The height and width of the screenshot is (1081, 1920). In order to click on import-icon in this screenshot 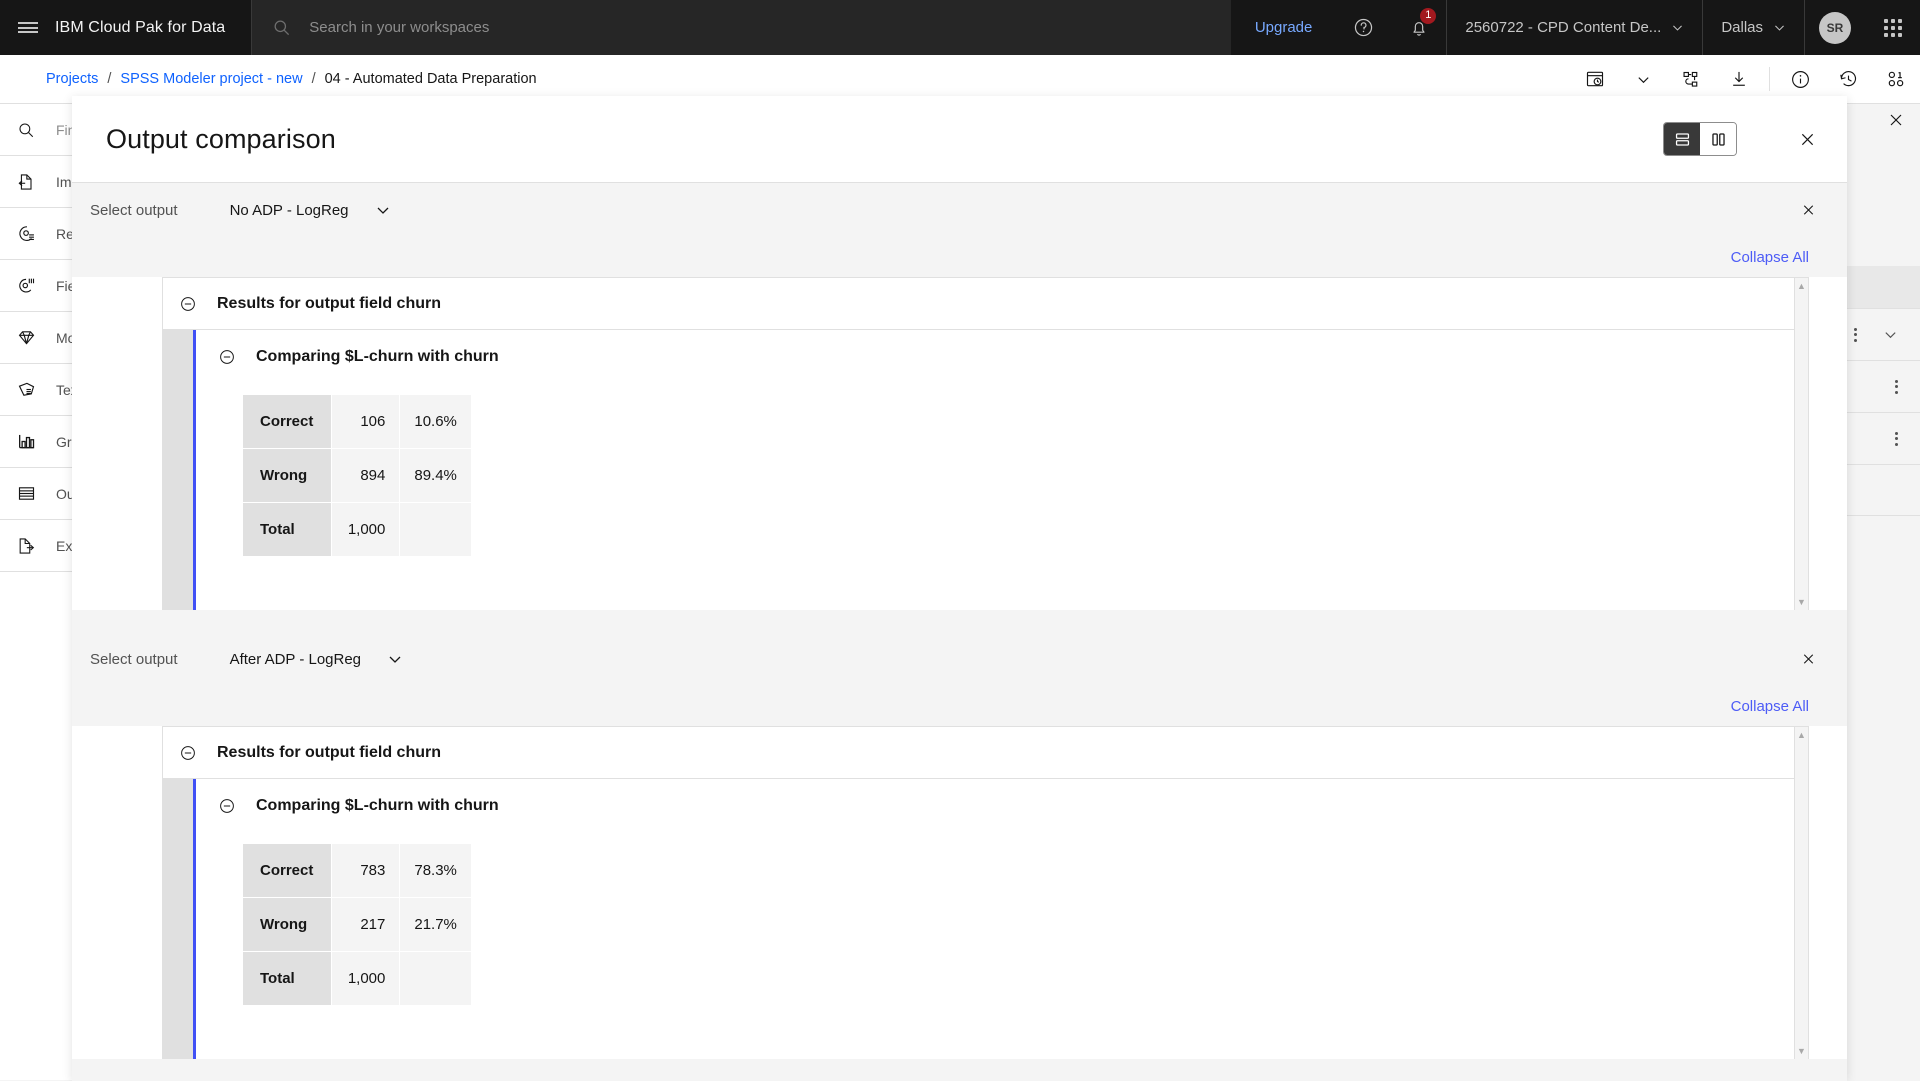, I will do `click(26, 182)`.